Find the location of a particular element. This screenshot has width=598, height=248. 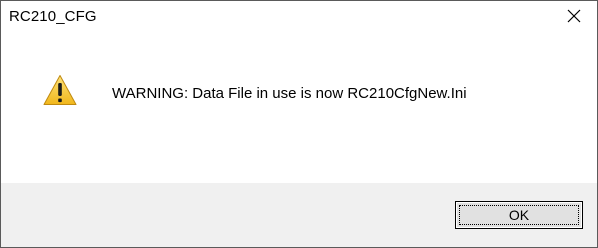

close-button is located at coordinates (574, 16).